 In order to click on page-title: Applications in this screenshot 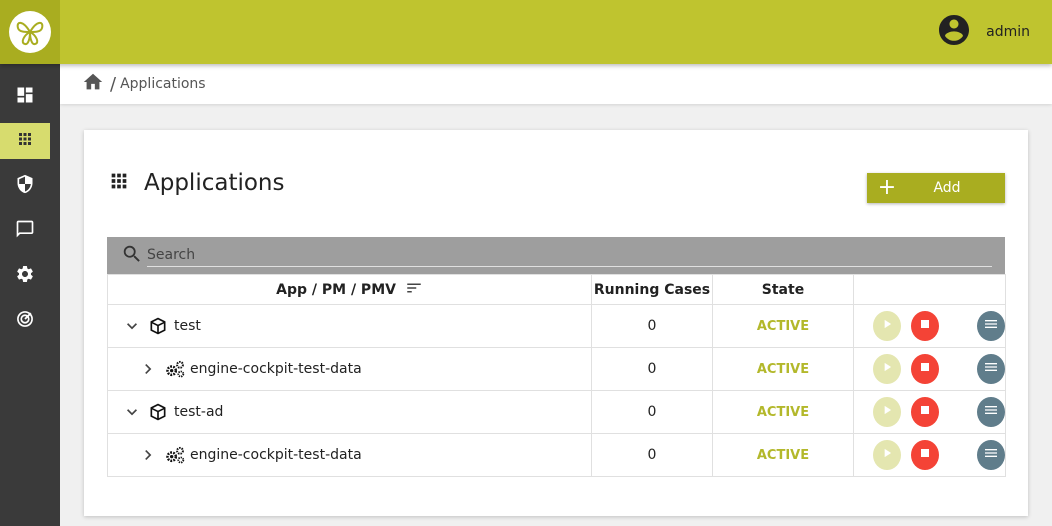, I will do `click(196, 183)`.